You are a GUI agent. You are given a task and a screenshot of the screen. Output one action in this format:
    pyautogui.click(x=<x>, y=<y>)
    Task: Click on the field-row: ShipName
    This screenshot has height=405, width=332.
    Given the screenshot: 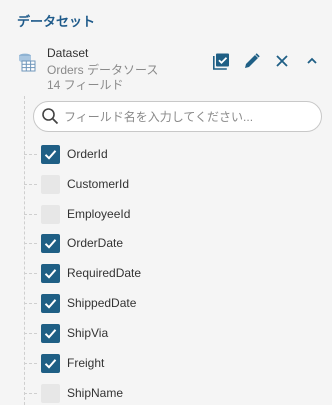 What is the action you would take?
    pyautogui.click(x=169, y=393)
    